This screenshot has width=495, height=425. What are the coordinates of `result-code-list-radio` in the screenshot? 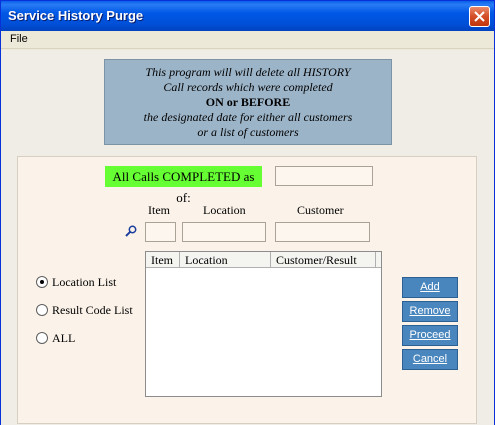 It's located at (42, 310).